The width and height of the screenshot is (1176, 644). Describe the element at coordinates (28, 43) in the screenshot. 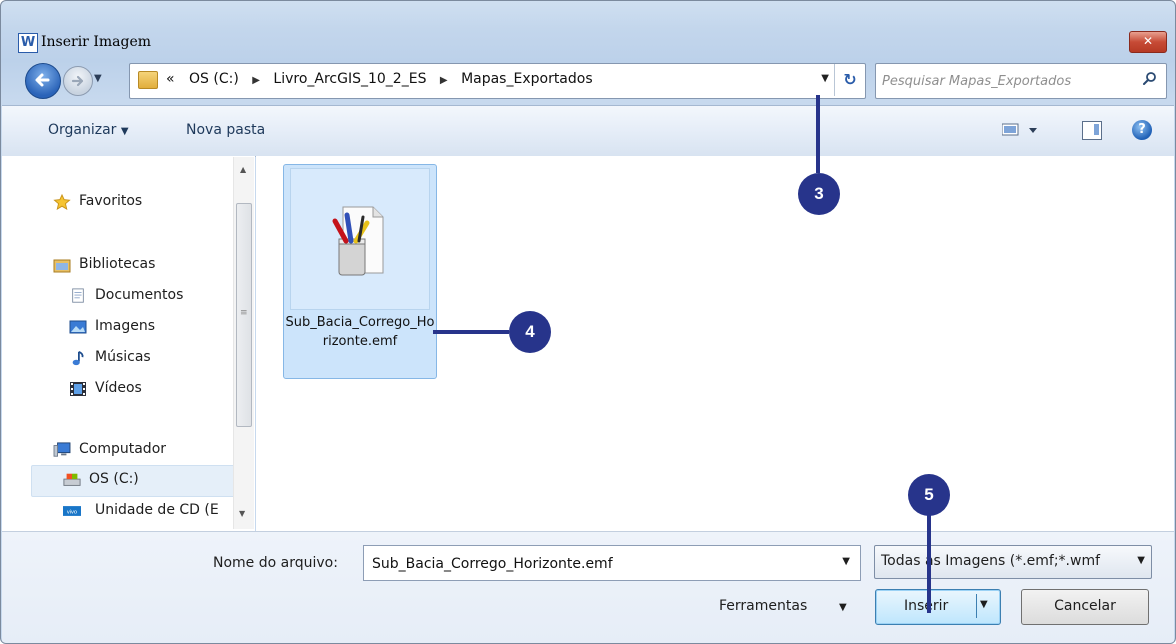

I see `word-app-icon: W` at that location.